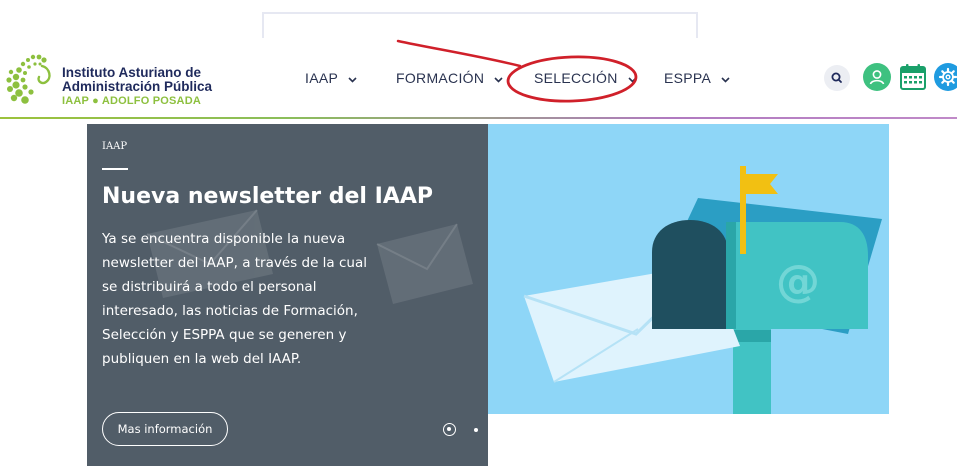 Image resolution: width=957 pixels, height=470 pixels. Describe the element at coordinates (131, 101) in the screenshot. I see `logo-line-3: IAAP ● ADOLFO POSADA` at that location.